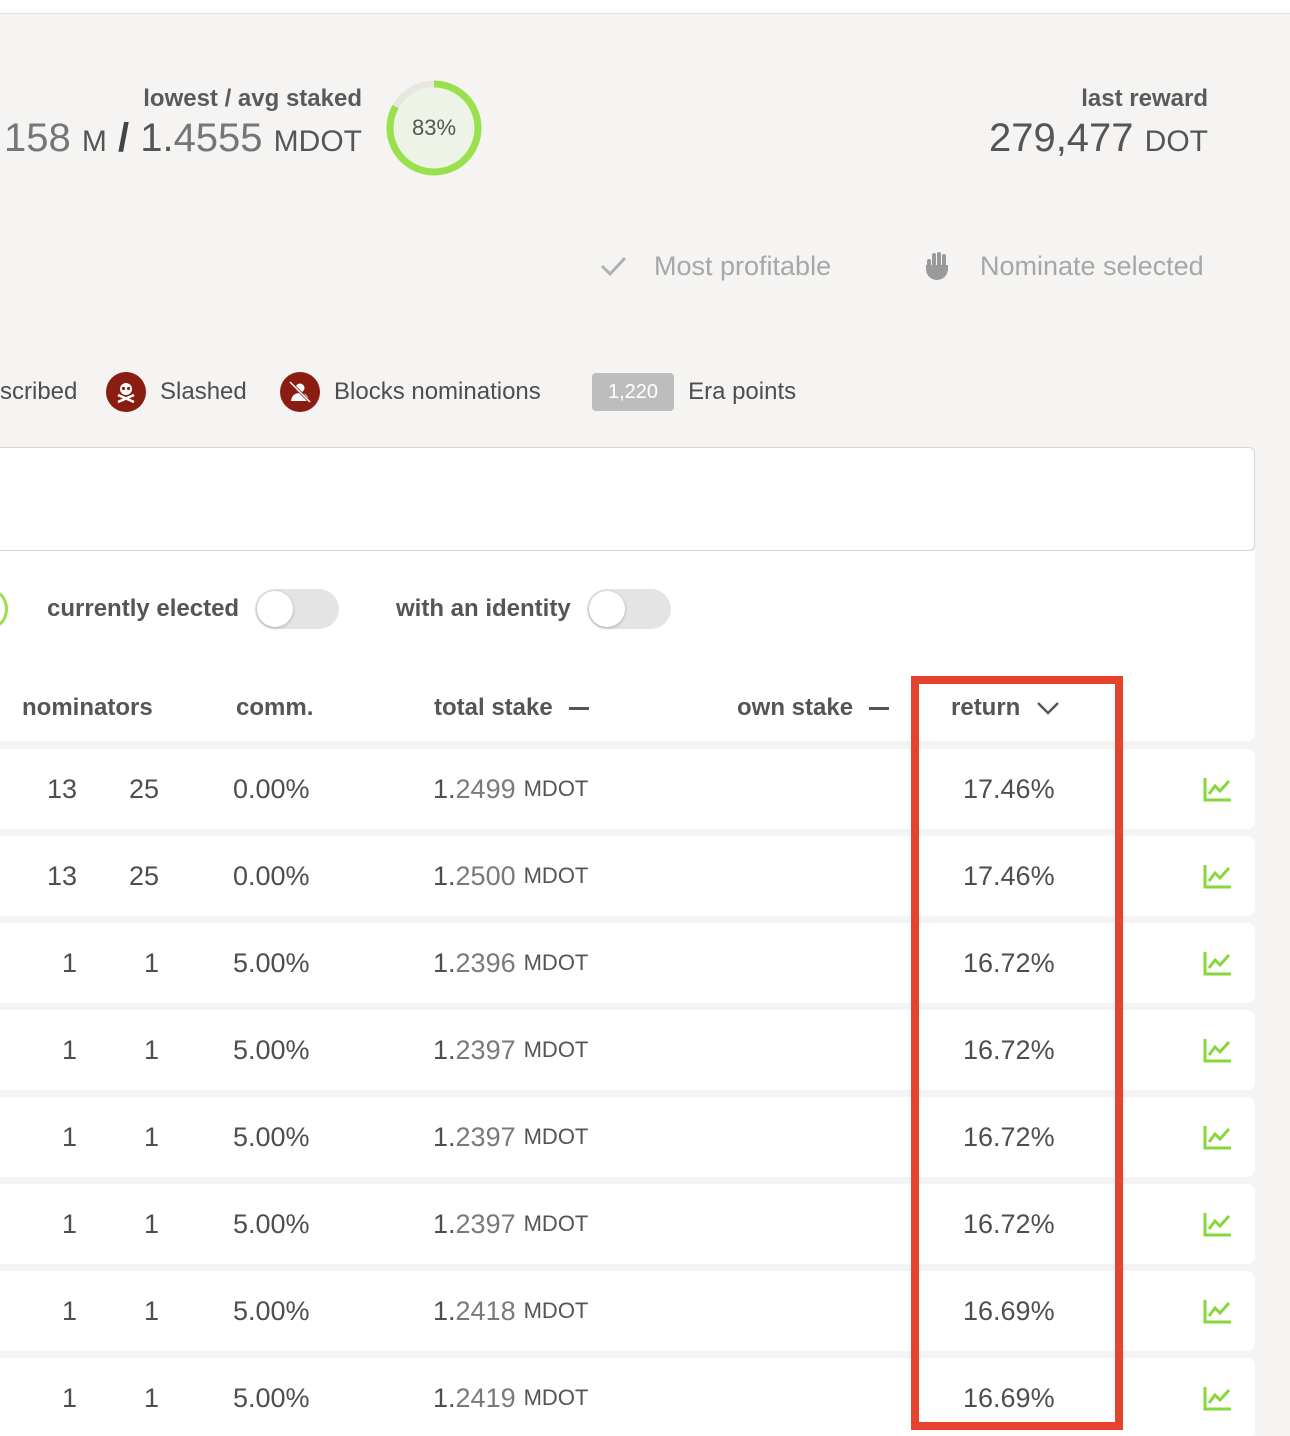 The height and width of the screenshot is (1436, 1290). I want to click on legend-slashed-label: Slashed, so click(203, 391).